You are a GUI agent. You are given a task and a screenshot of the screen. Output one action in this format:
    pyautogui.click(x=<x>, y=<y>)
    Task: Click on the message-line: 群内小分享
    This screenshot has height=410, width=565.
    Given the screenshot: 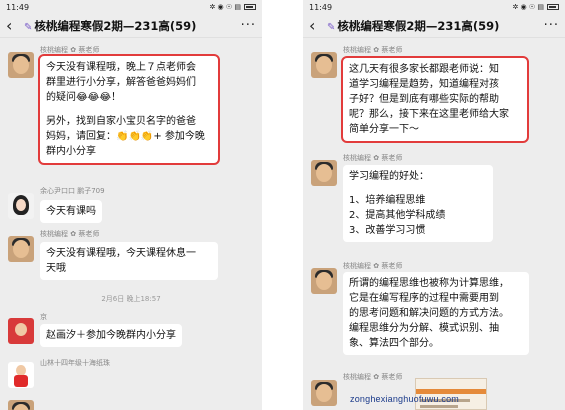 What is the action you would take?
    pyautogui.click(x=71, y=151)
    